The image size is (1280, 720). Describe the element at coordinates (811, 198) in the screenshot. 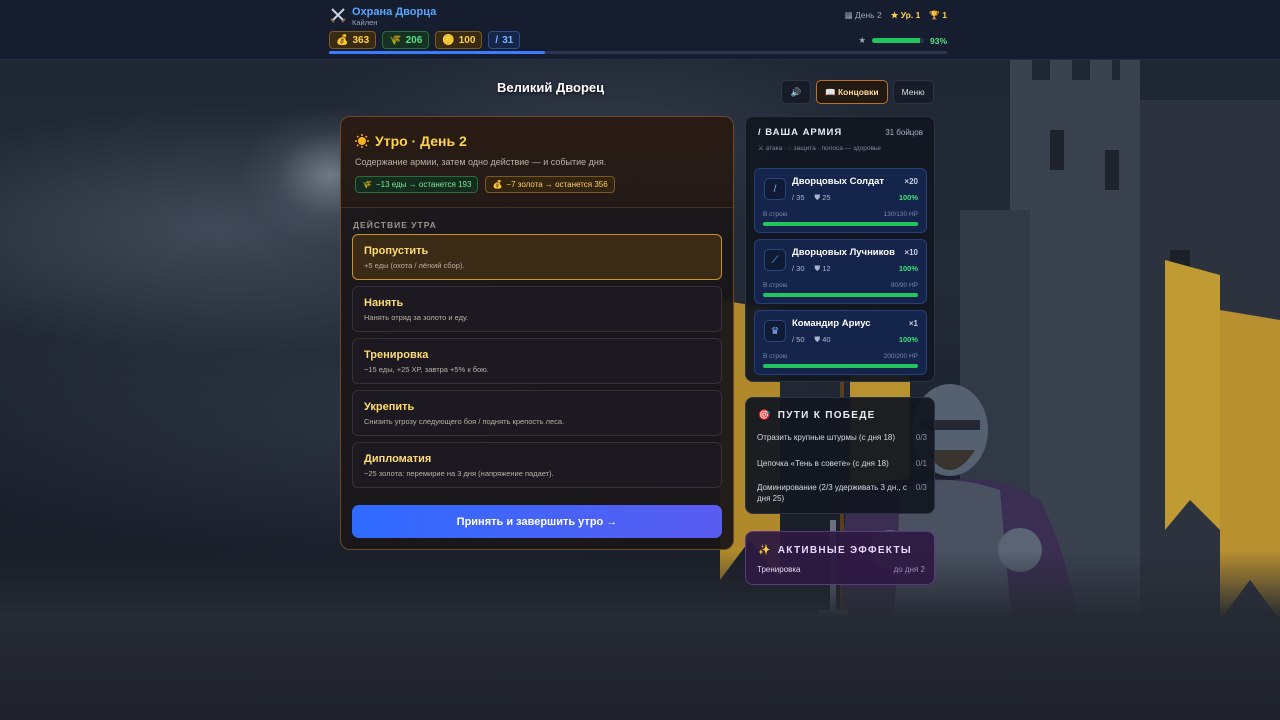

I see `unit-stats: / 35 ⛊ 25` at that location.